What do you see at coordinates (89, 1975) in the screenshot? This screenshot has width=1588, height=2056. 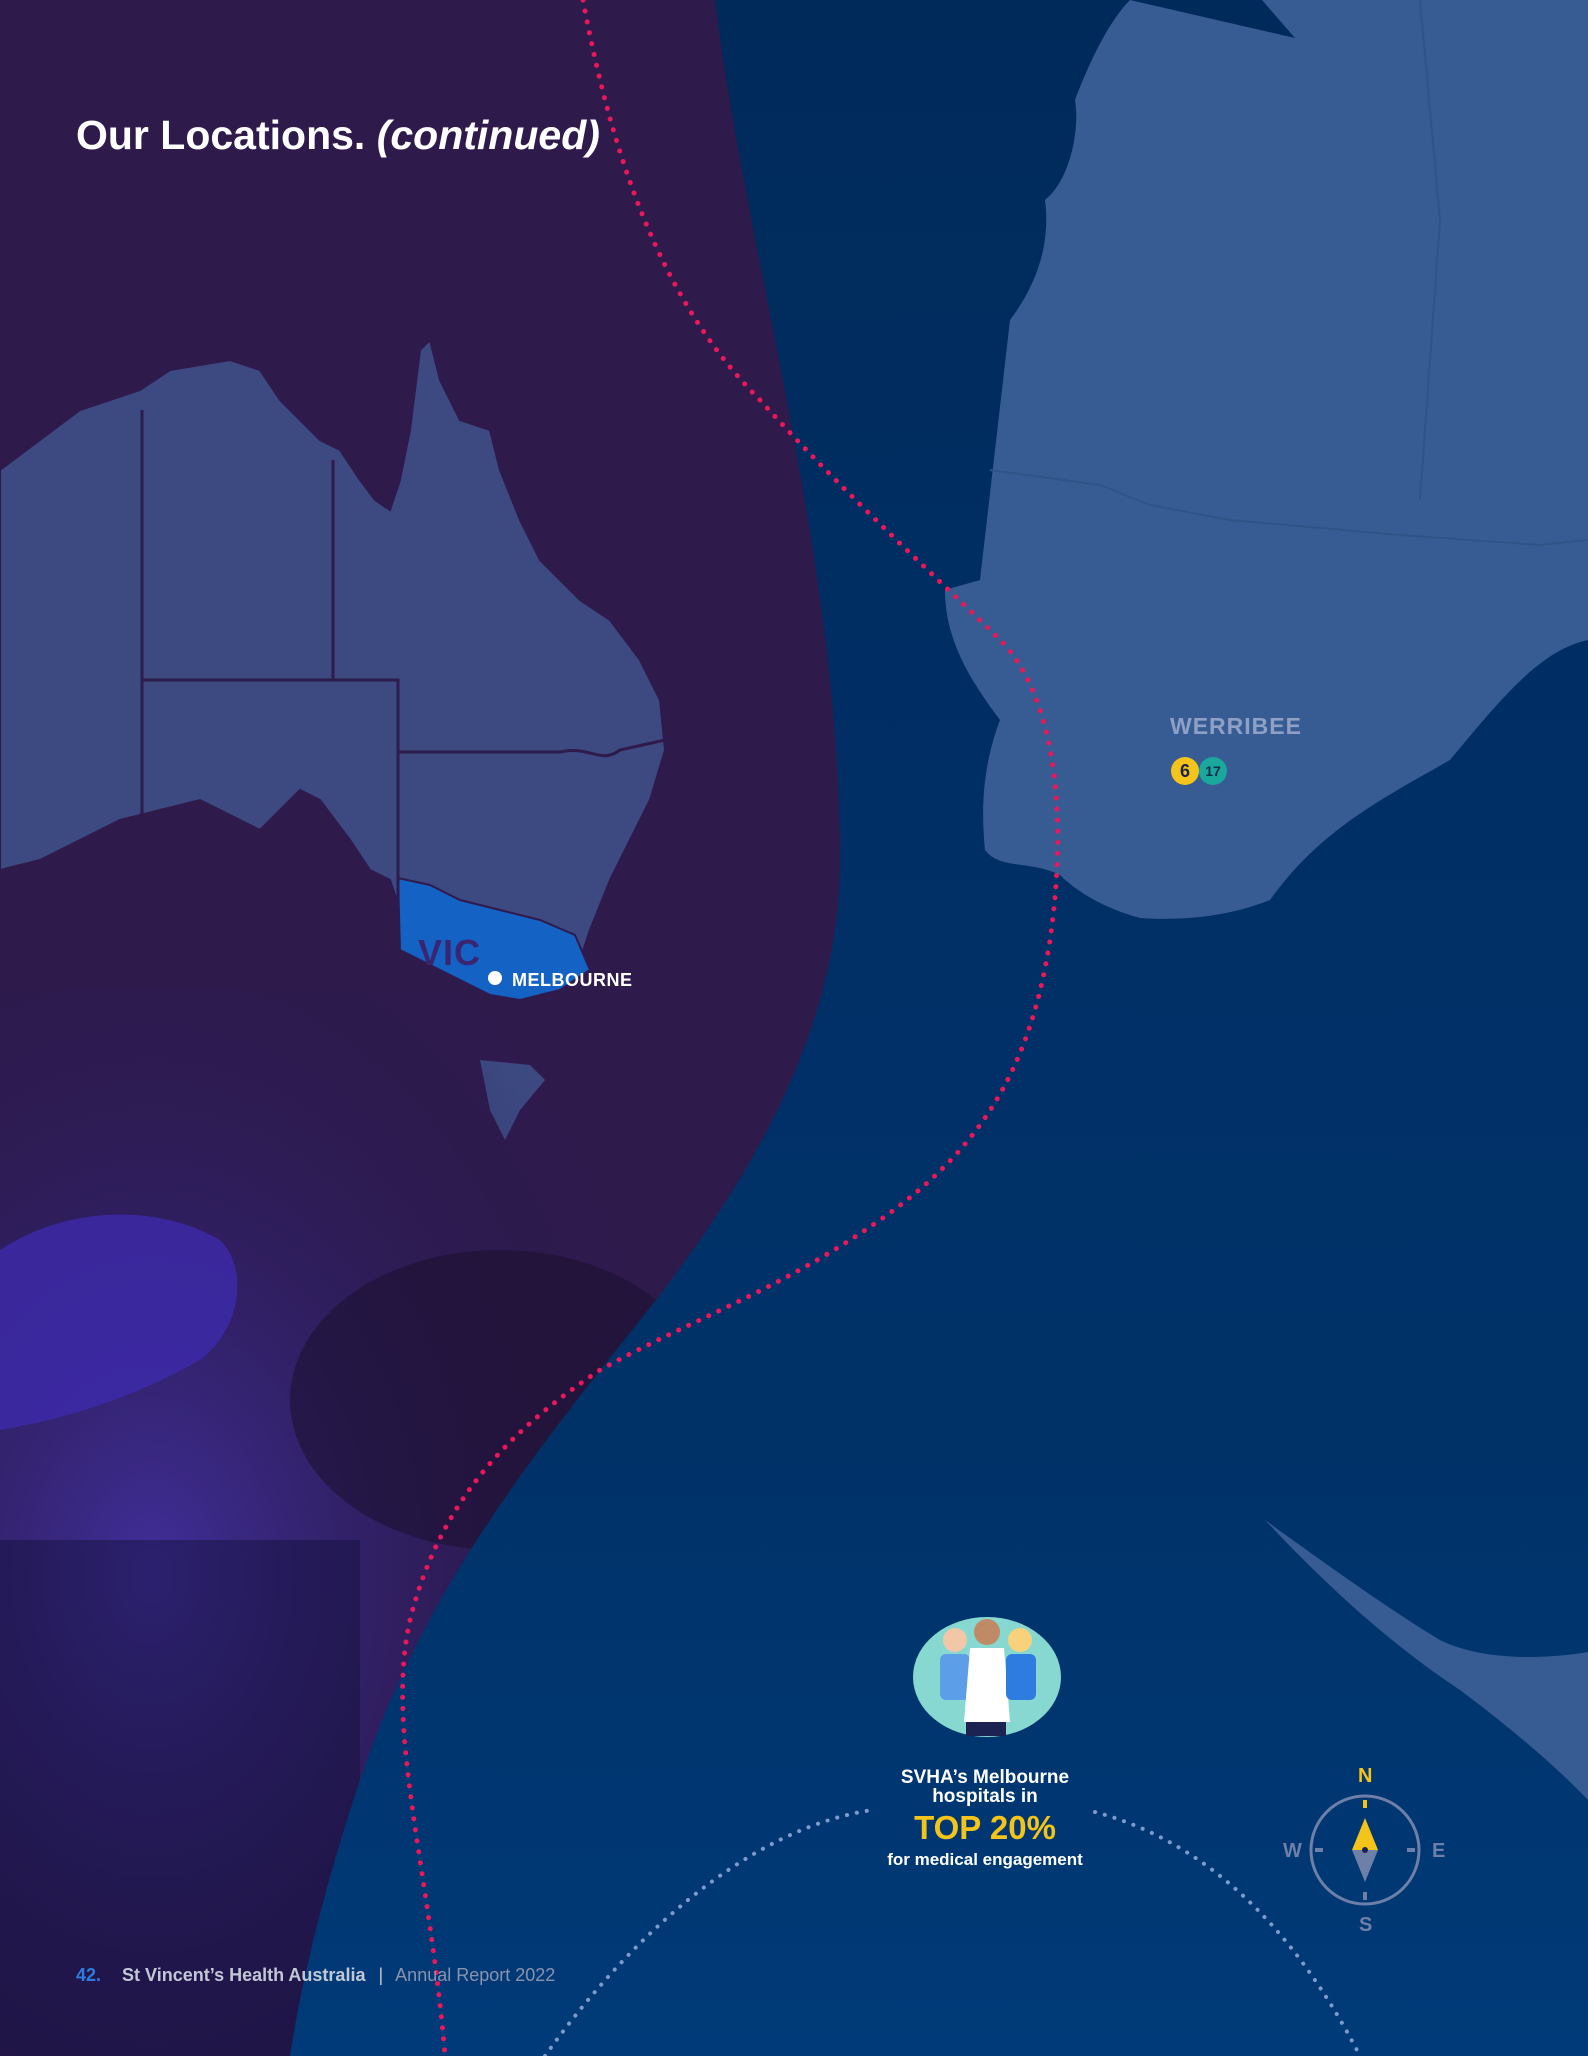 I see `page-number: 42.` at bounding box center [89, 1975].